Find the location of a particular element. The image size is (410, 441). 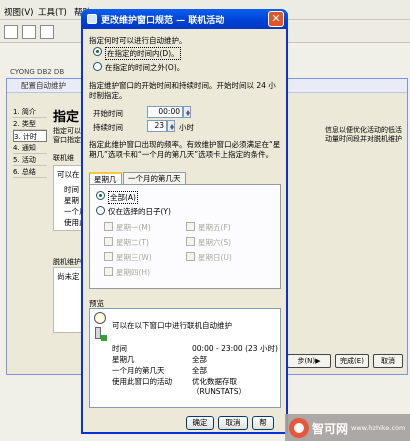

desc-right-text: 信息以便优化活动的低活动量时间段并对脱机维护 is located at coordinates (363, 134).